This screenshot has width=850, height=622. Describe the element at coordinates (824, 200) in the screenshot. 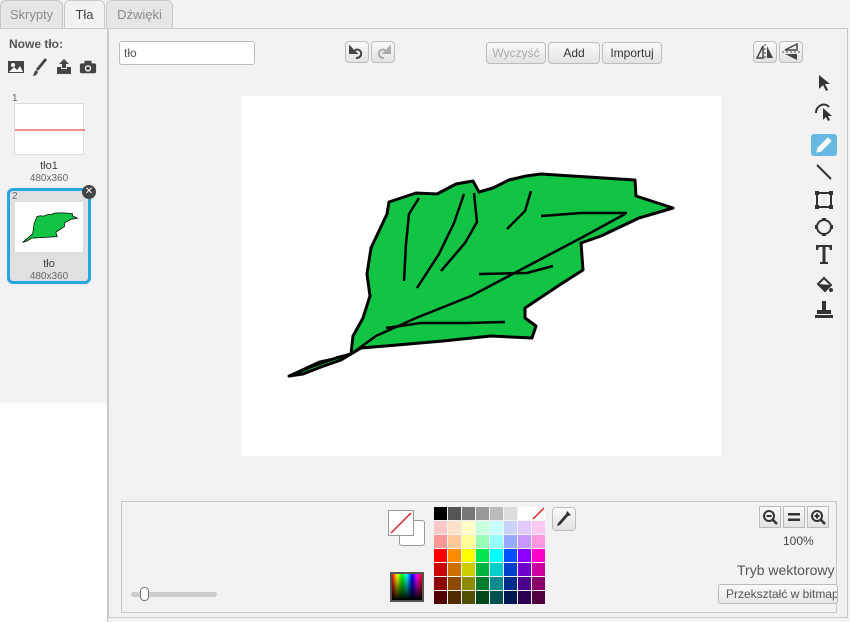

I see `rectangle-icon` at that location.